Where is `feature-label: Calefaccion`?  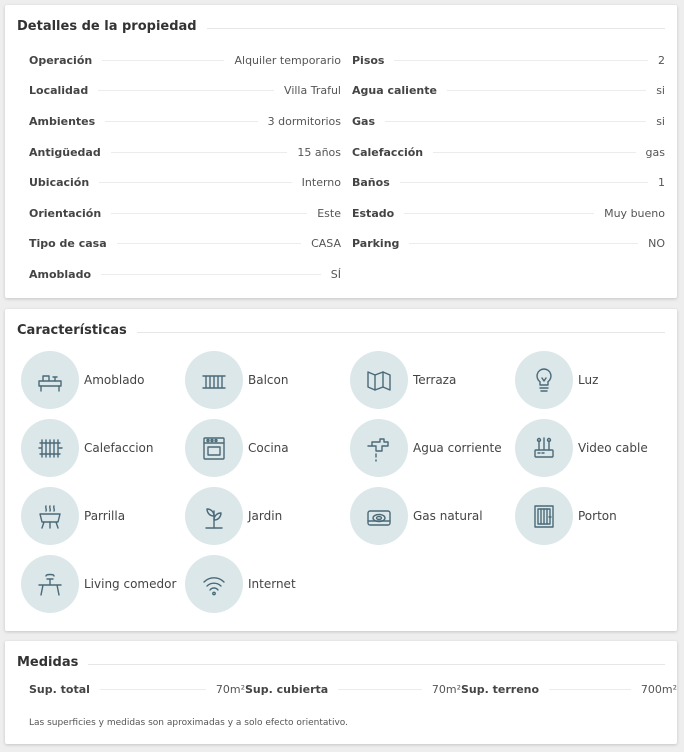
feature-label: Calefaccion is located at coordinates (119, 448).